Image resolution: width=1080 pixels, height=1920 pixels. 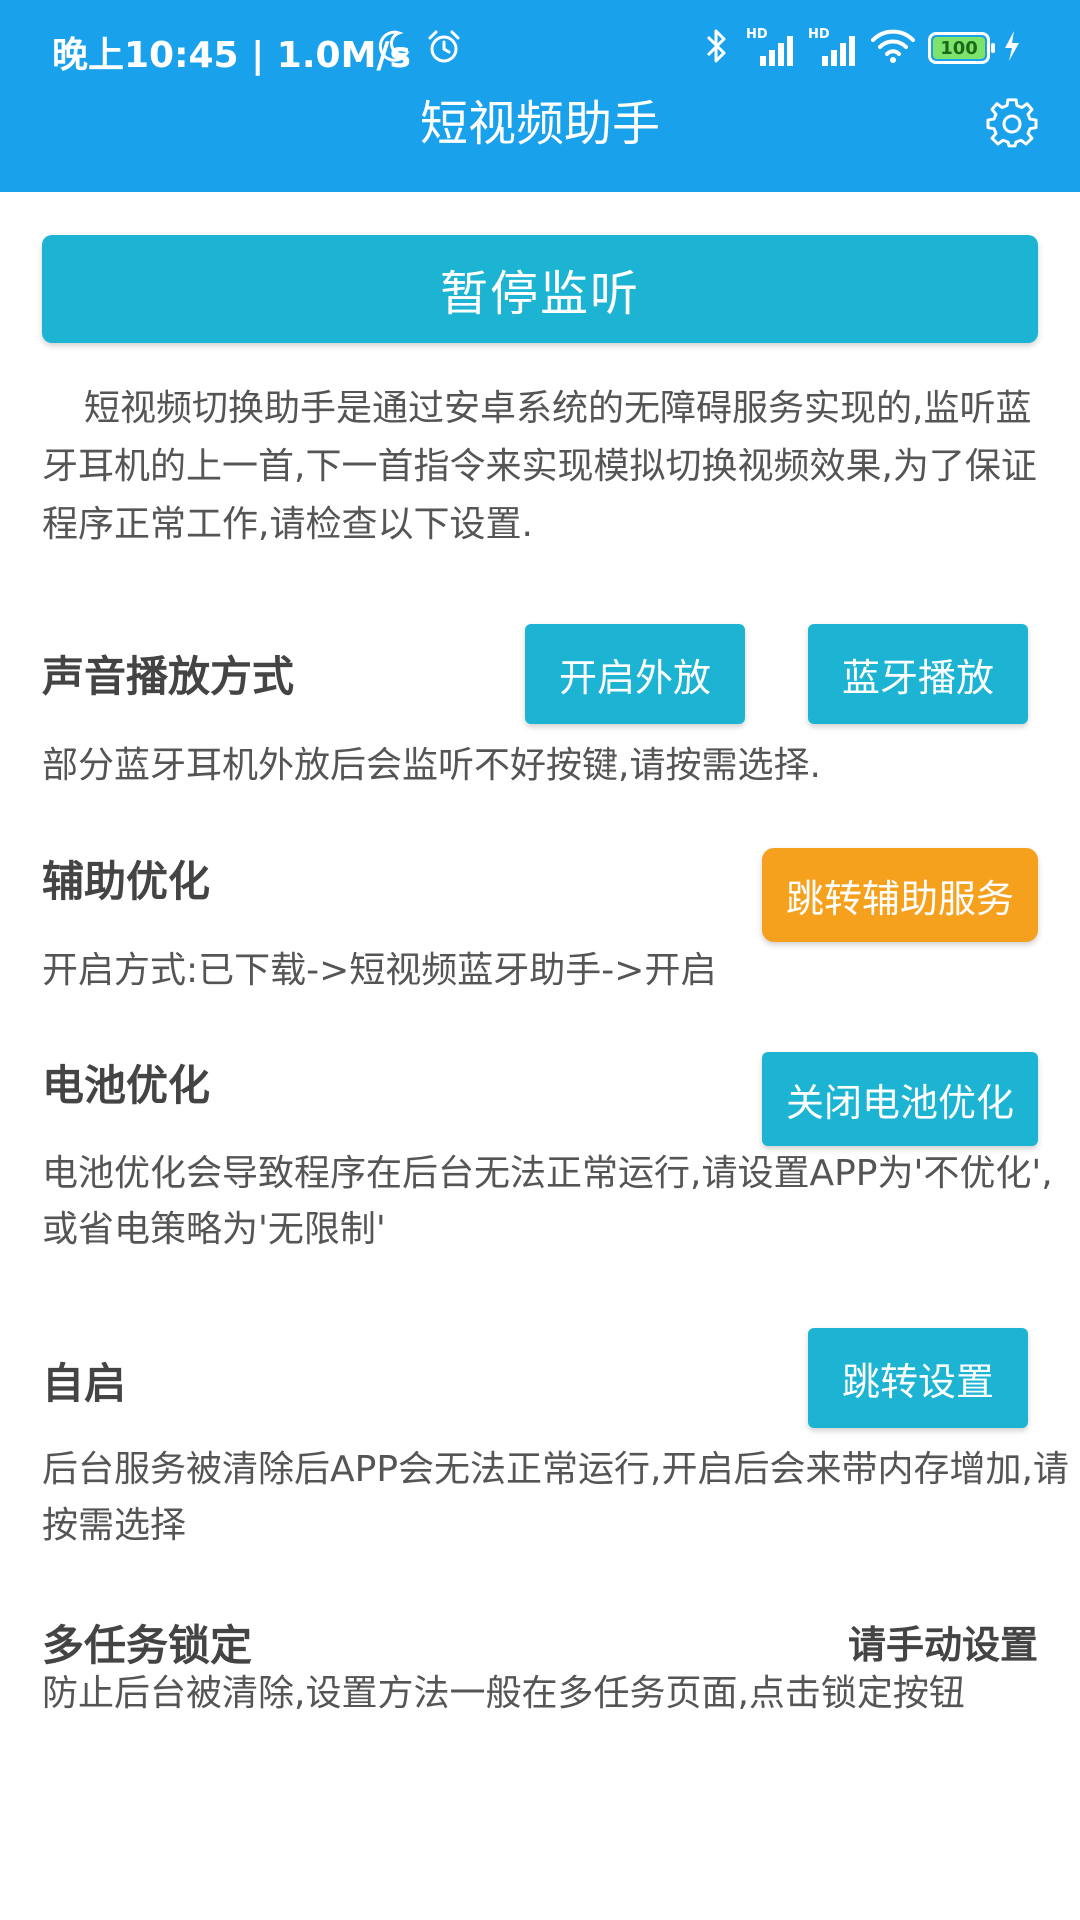 I want to click on wifi-icon, so click(x=893, y=48).